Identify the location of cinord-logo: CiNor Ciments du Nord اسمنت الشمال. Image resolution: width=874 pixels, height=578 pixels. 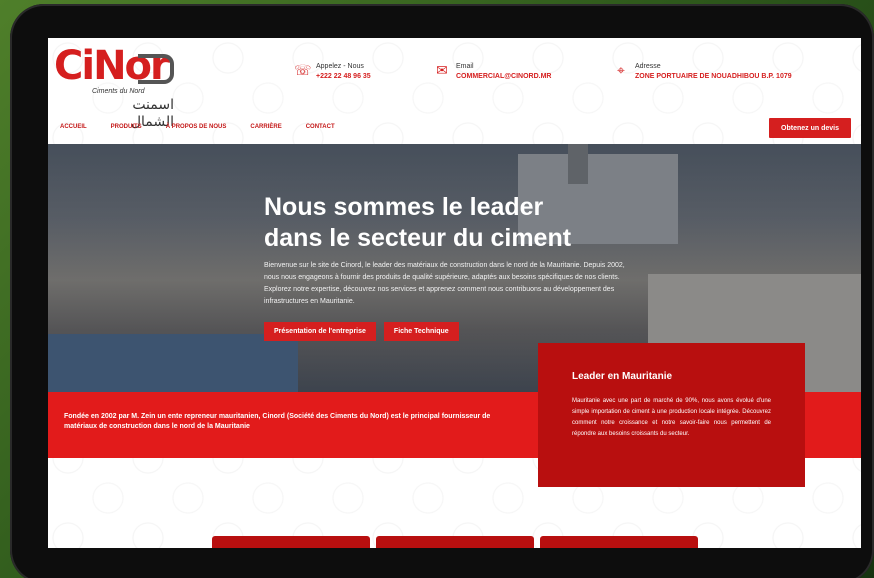
(114, 86).